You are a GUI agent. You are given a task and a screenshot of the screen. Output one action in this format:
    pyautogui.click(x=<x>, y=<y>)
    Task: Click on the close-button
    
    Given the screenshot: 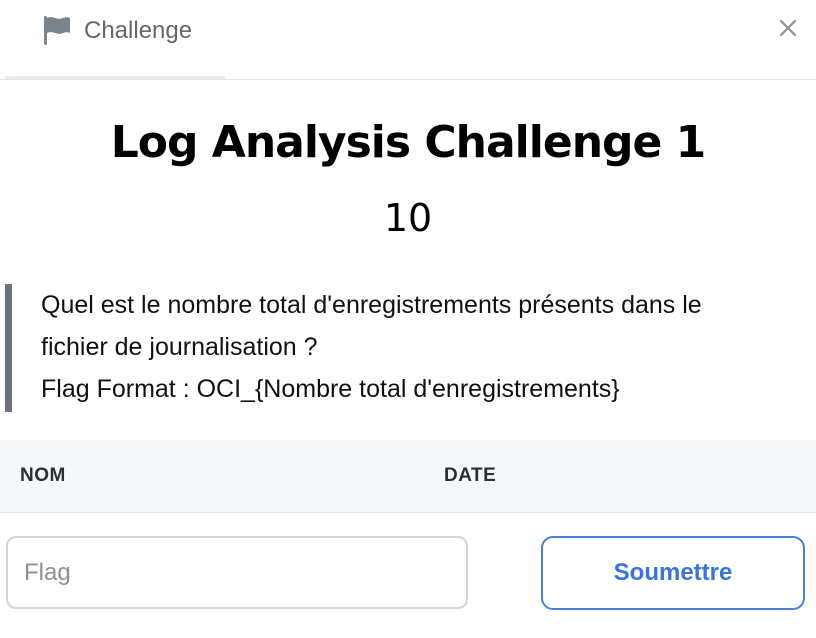 What is the action you would take?
    pyautogui.click(x=788, y=28)
    